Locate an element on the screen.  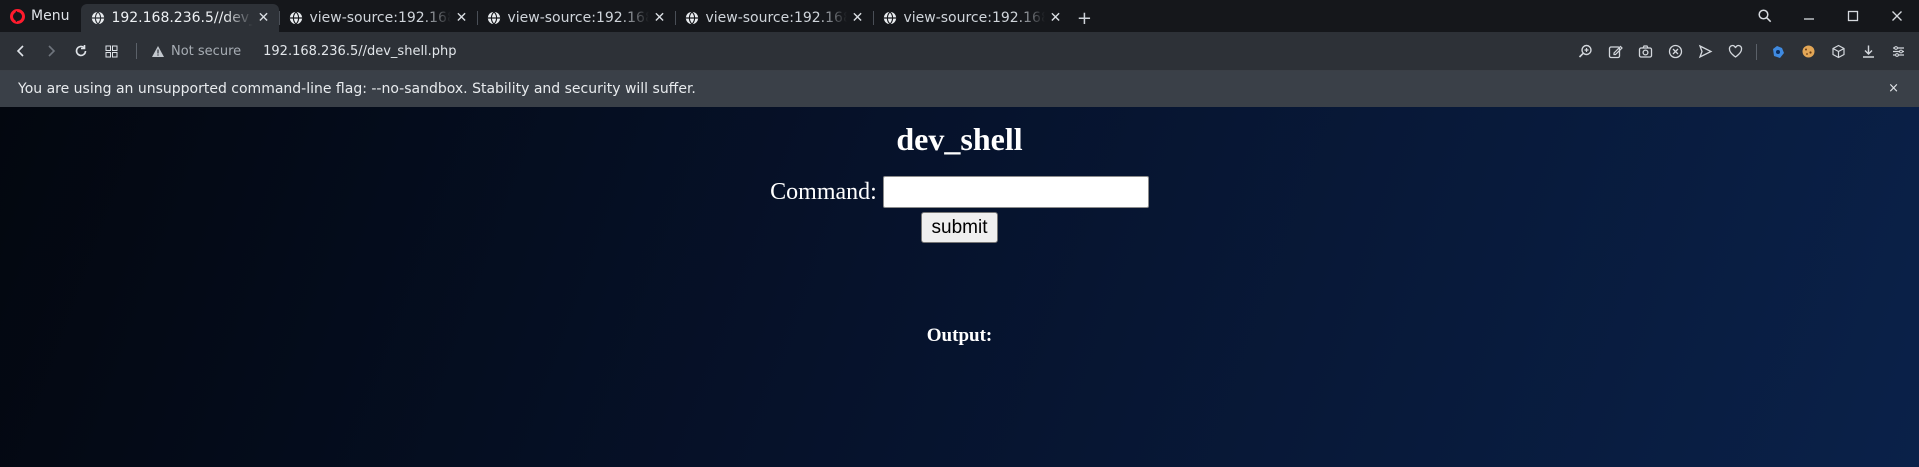
extension-icon is located at coordinates (1778, 52).